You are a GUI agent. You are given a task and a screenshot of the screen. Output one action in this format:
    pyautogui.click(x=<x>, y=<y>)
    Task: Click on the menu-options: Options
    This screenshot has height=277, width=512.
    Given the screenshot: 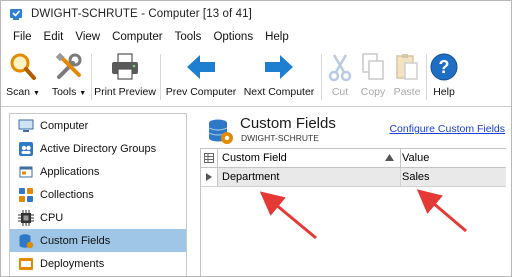 What is the action you would take?
    pyautogui.click(x=233, y=37)
    